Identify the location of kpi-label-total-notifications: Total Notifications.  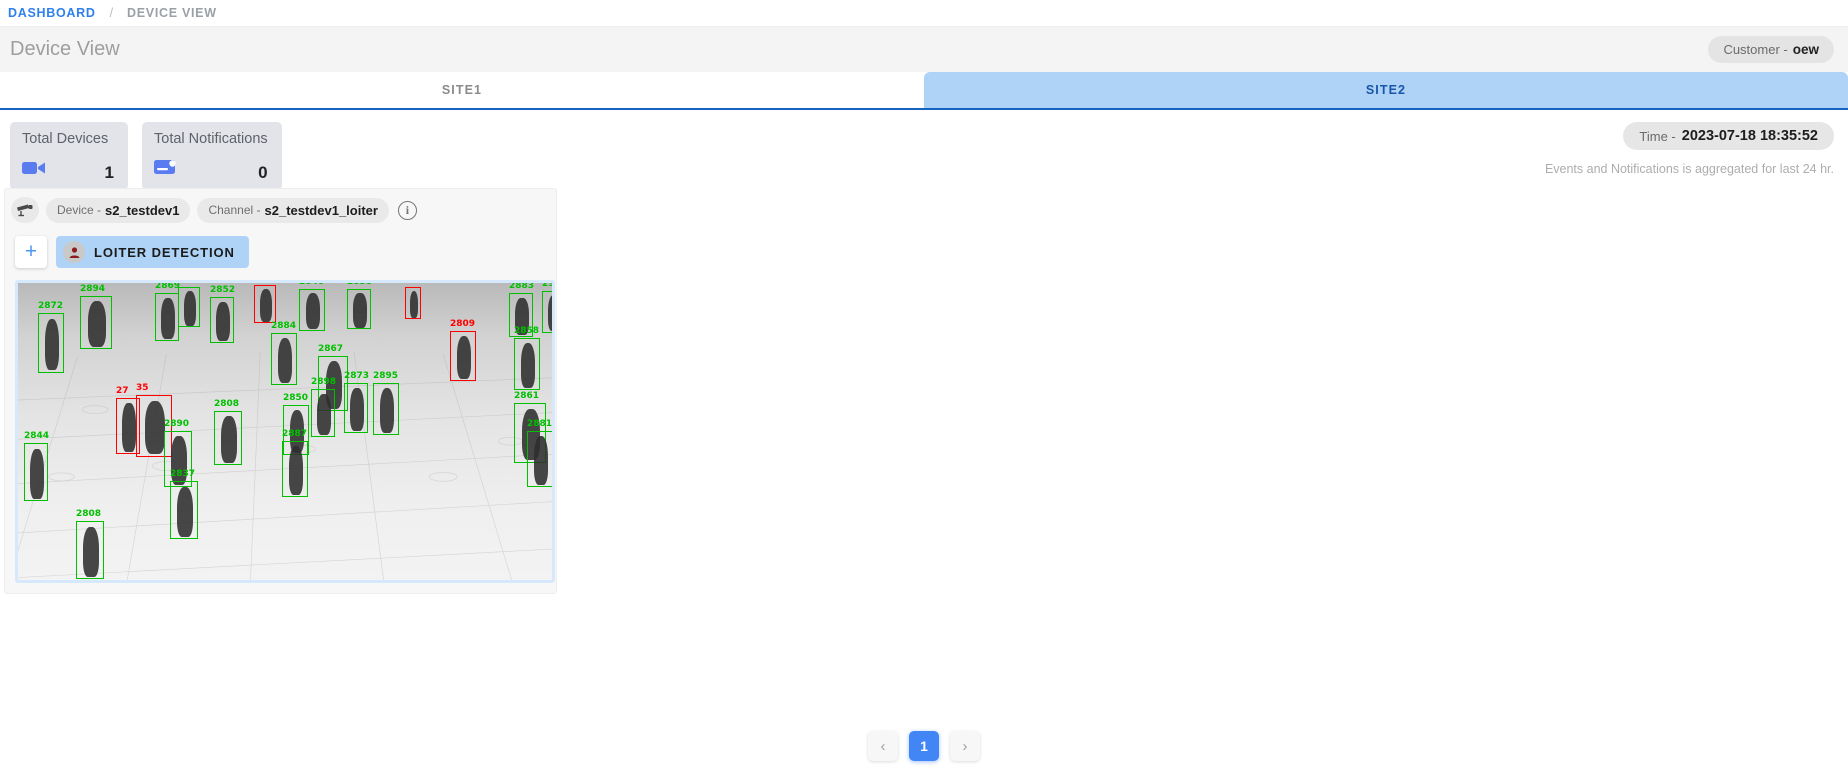
(211, 139).